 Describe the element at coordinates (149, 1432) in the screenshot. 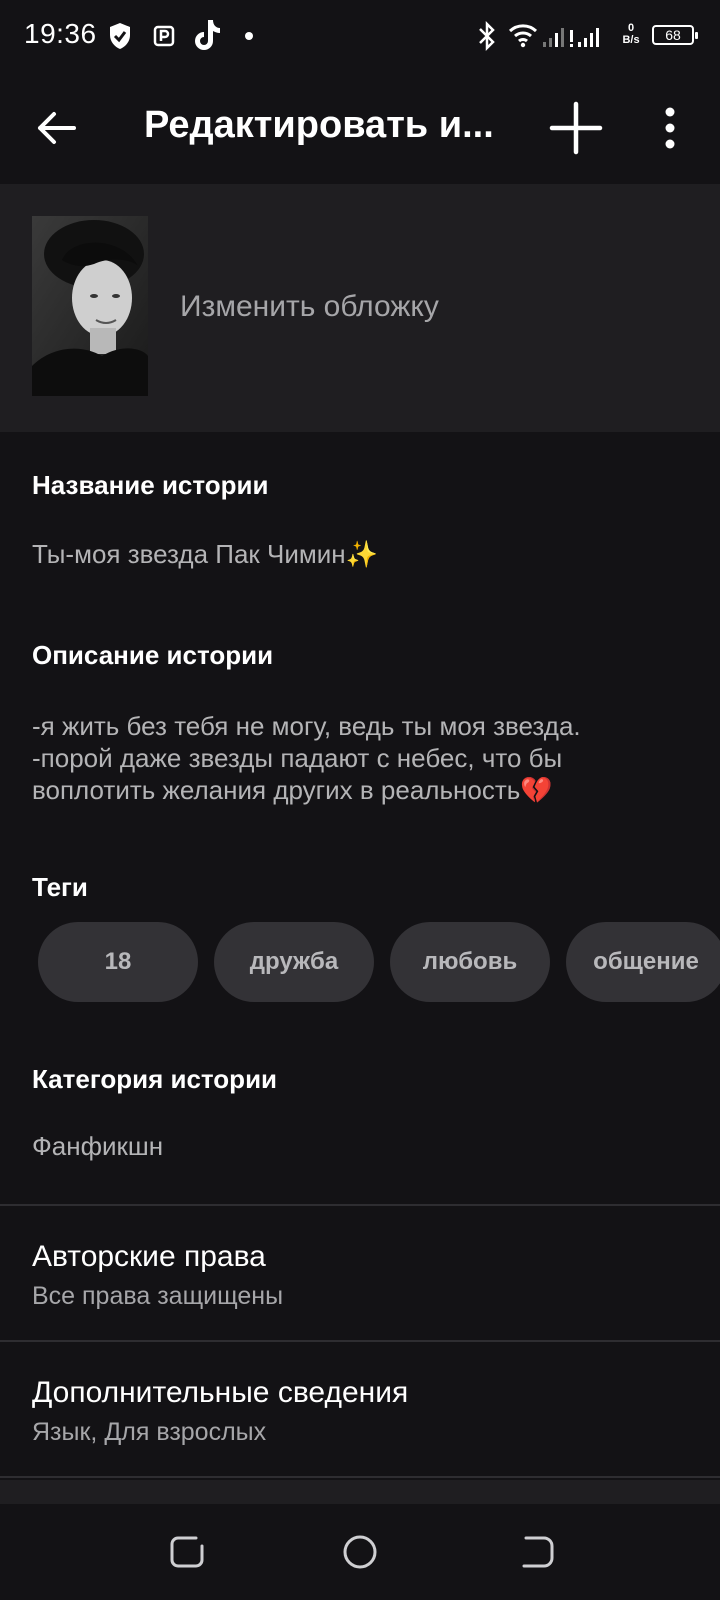

I see `additional-info-subtitle: Язык, Для взрослых` at that location.